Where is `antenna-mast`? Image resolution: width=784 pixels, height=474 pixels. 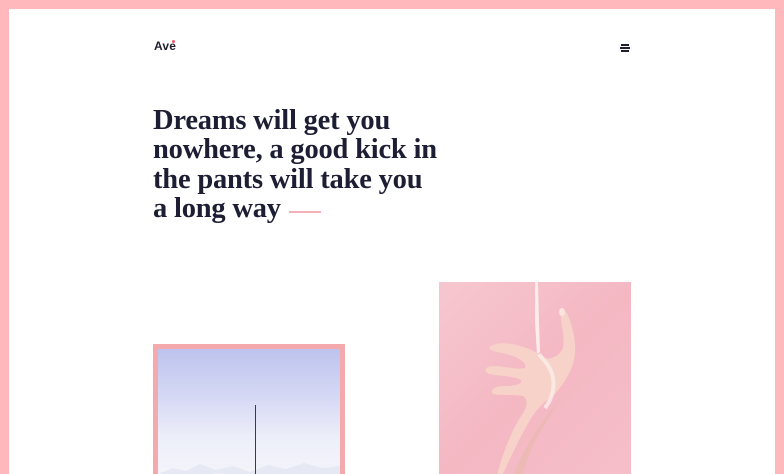
antenna-mast is located at coordinates (255, 439).